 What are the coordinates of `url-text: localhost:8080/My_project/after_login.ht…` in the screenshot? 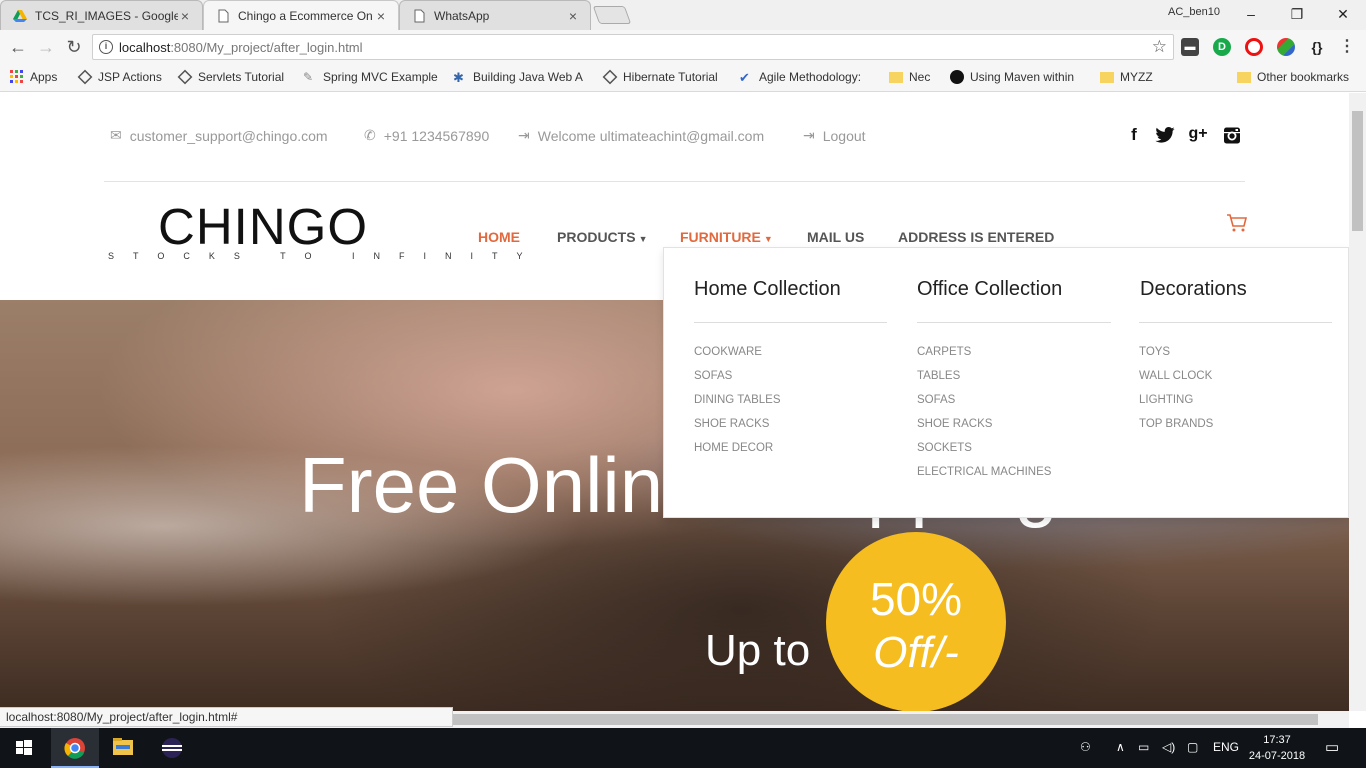 It's located at (241, 47).